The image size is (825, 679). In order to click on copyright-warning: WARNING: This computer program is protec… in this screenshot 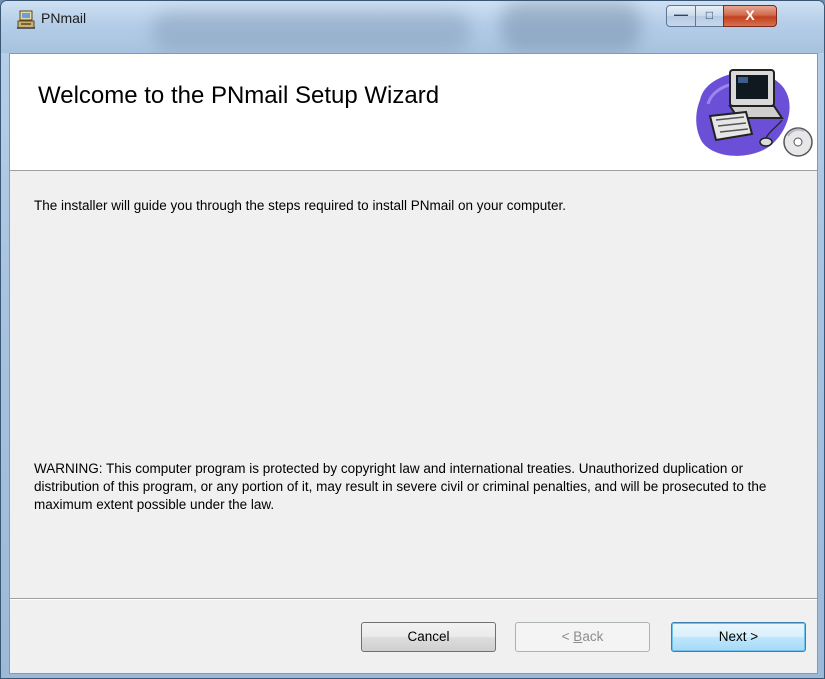, I will do `click(400, 486)`.